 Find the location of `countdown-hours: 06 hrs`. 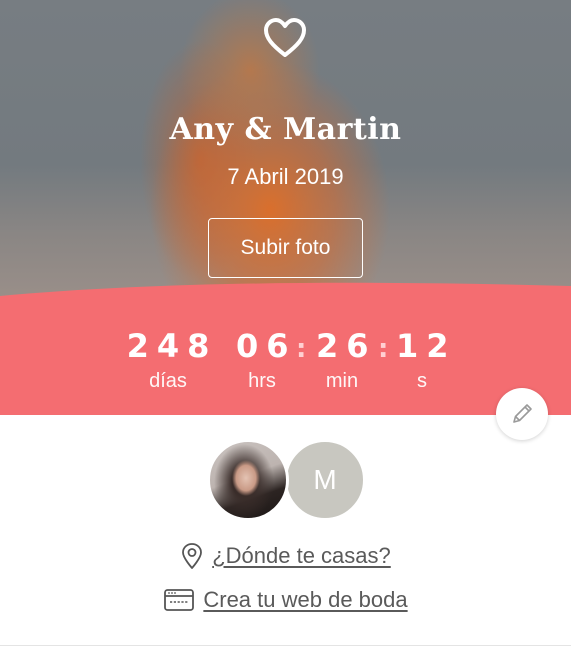

countdown-hours: 06 hrs is located at coordinates (262, 360).